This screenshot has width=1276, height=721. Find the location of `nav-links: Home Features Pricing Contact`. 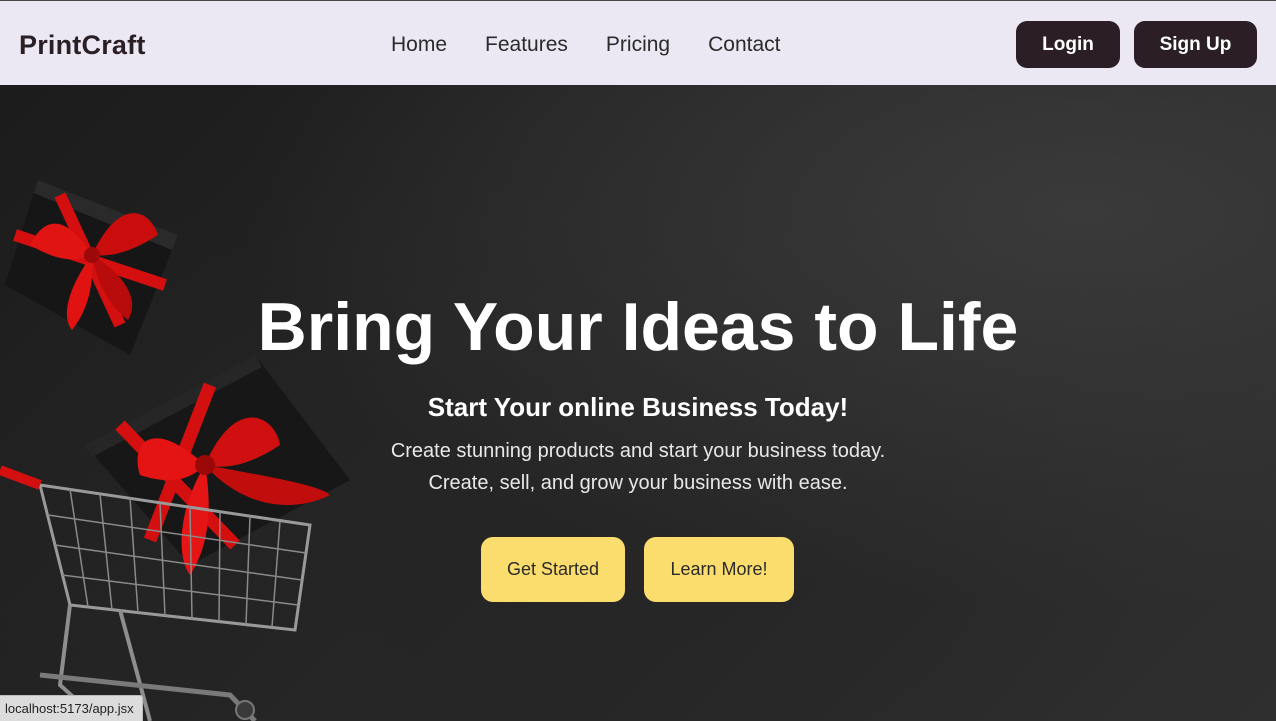

nav-links: Home Features Pricing Contact is located at coordinates (585, 45).